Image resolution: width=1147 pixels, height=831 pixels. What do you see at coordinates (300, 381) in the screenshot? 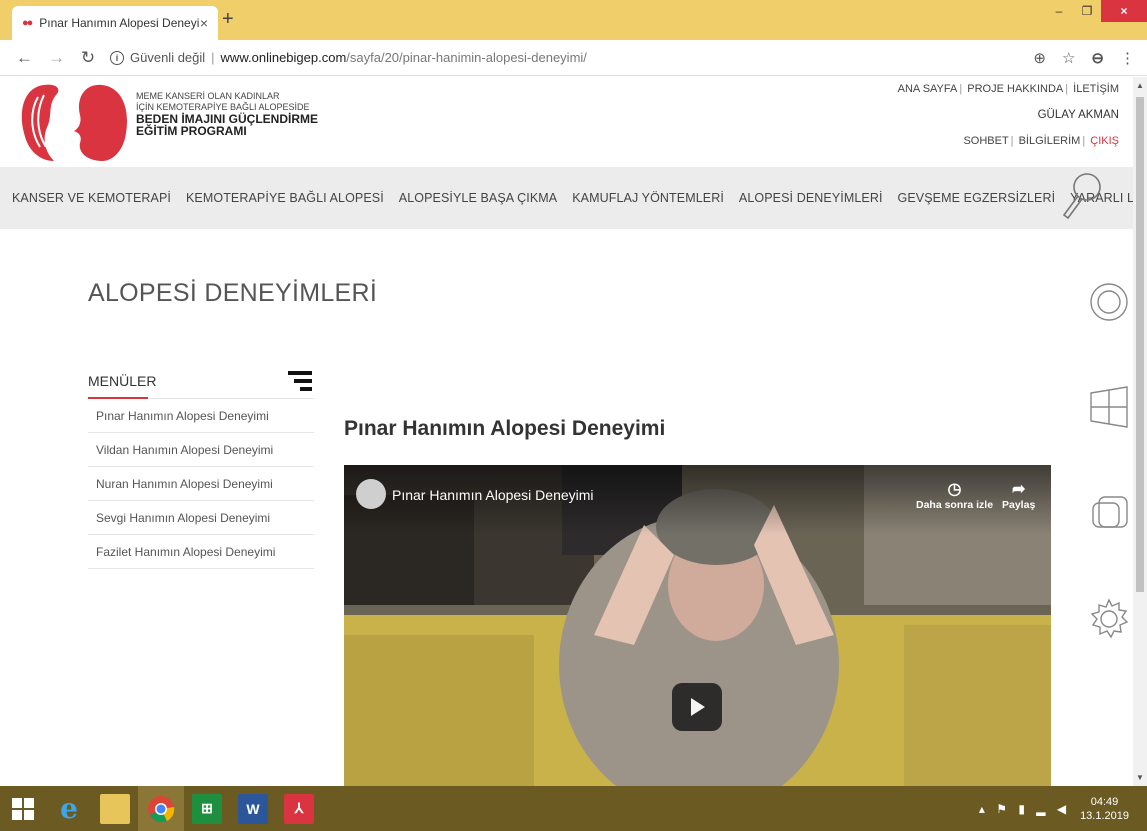
I see `menu-toggle-icon` at bounding box center [300, 381].